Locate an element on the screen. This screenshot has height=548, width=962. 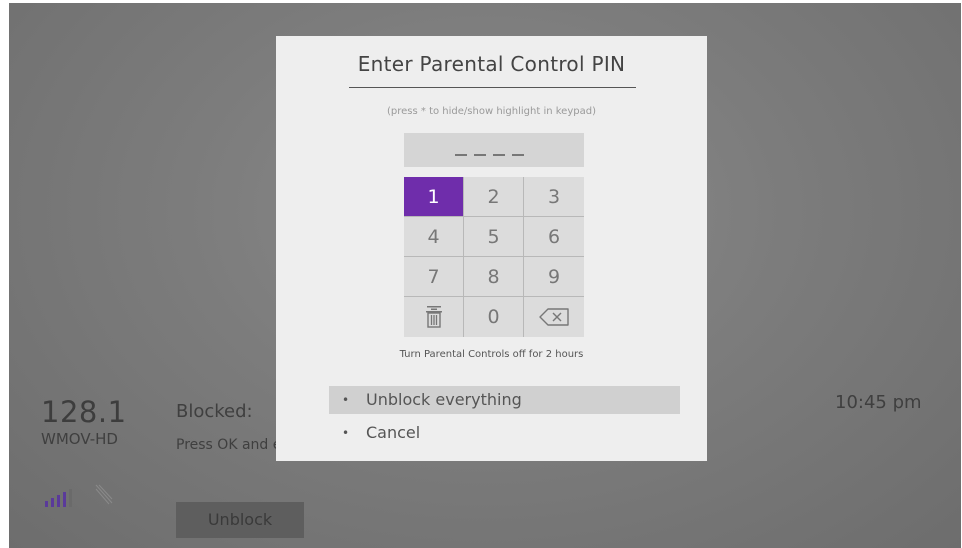
key-0: 0 is located at coordinates (494, 317).